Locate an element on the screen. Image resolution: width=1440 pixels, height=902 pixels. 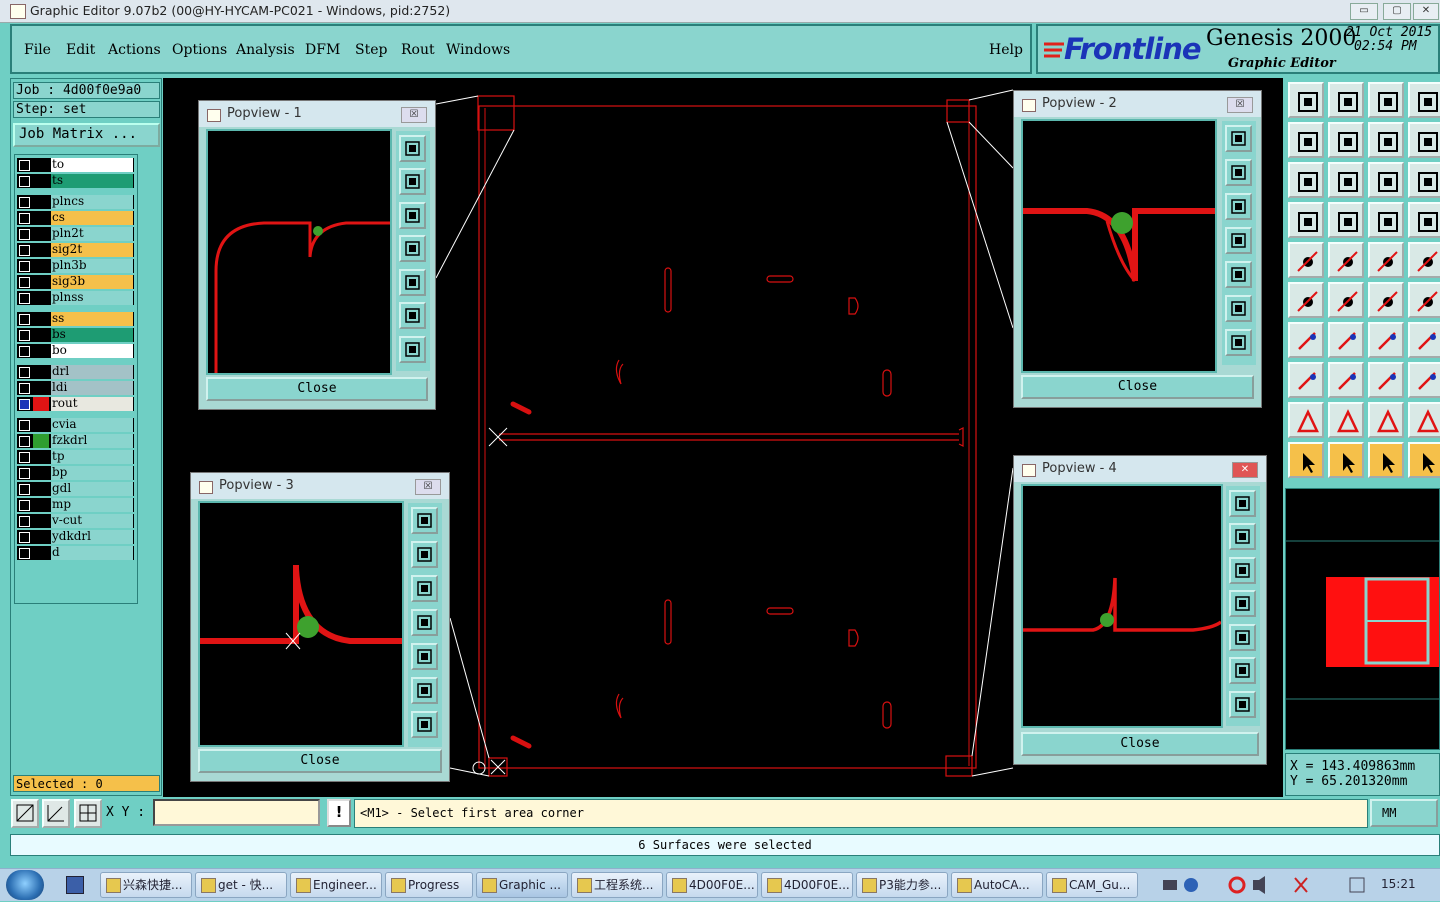
copy-tool-button is located at coordinates (1424, 380).